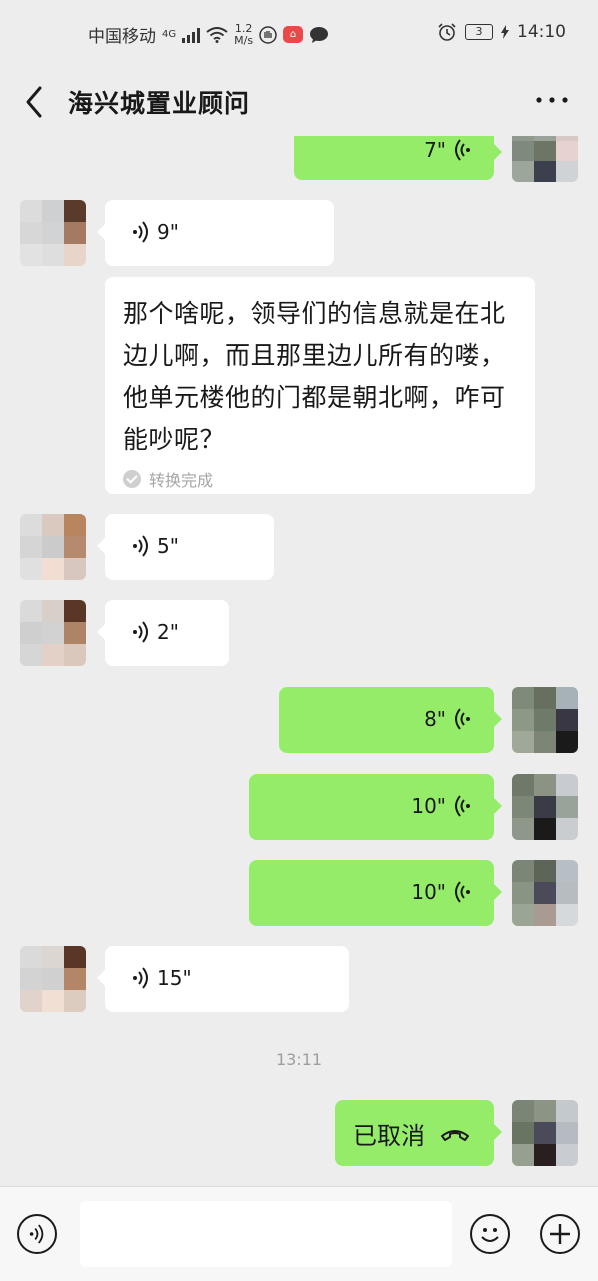 This screenshot has width=598, height=1281. I want to click on voice-duration: 15", so click(174, 978).